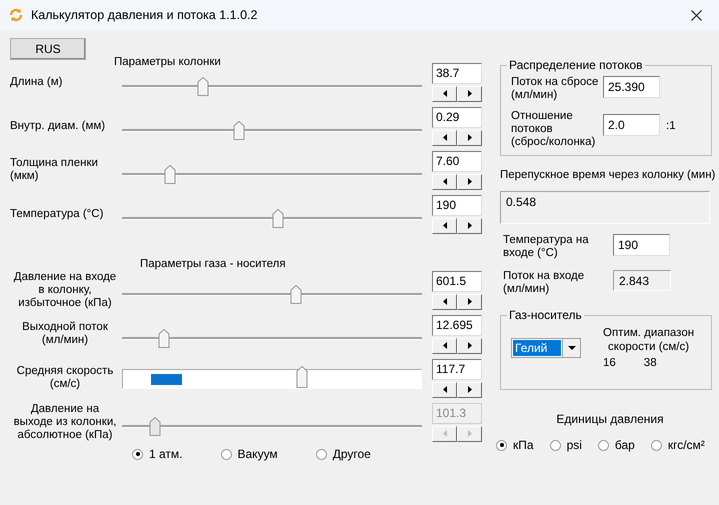 The width and height of the screenshot is (719, 505). I want to click on range-band, so click(166, 379).